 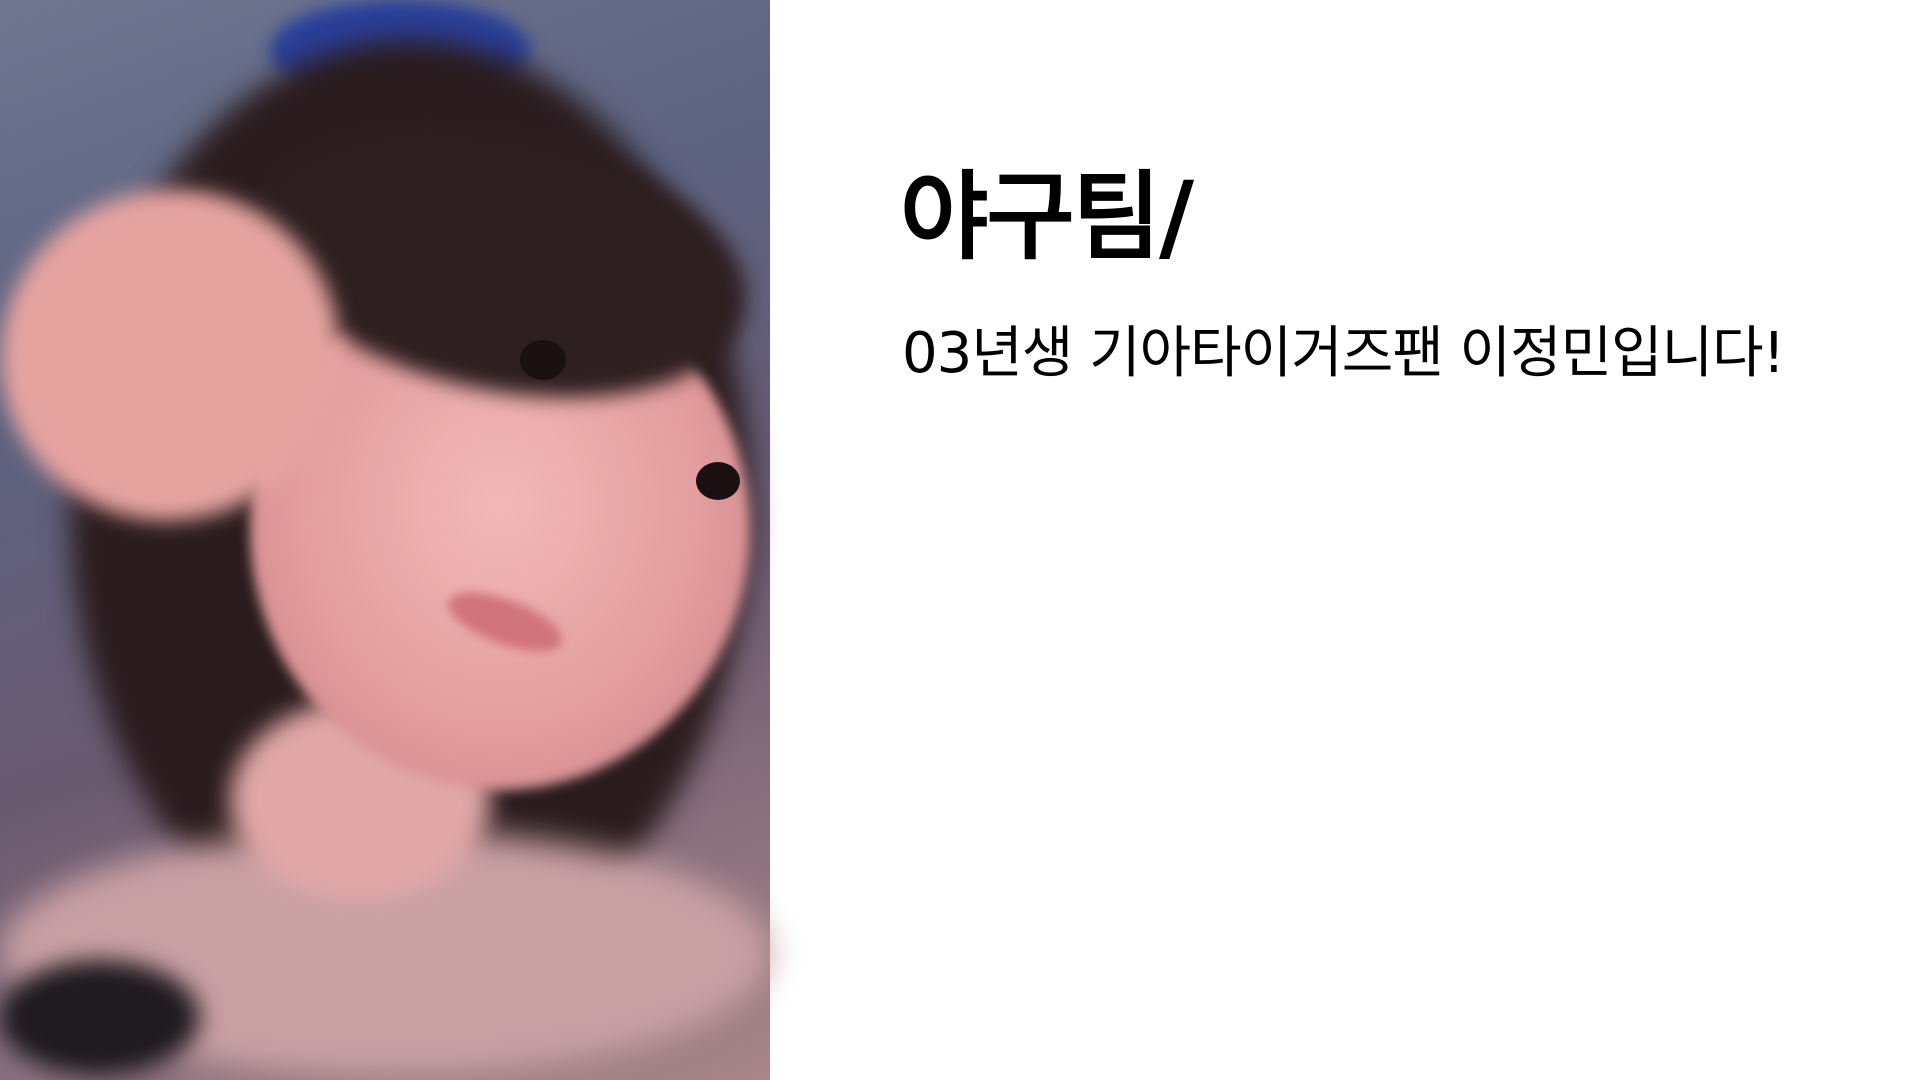 What do you see at coordinates (1343, 353) in the screenshot?
I see `slide-subtitle: 03년생 기아타이거즈팬 이정민입니다!` at bounding box center [1343, 353].